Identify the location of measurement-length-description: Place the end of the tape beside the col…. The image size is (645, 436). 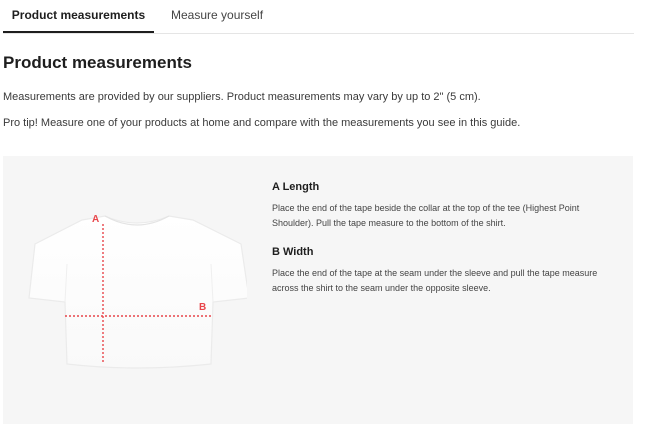
(426, 215).